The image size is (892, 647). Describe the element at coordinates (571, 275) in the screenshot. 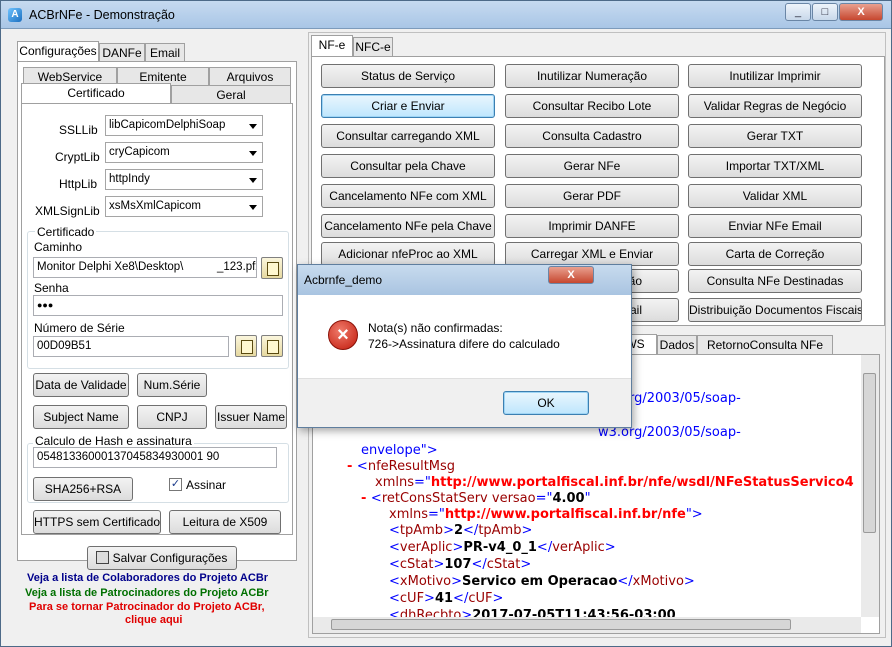

I see `dialog-close-button: X` at that location.